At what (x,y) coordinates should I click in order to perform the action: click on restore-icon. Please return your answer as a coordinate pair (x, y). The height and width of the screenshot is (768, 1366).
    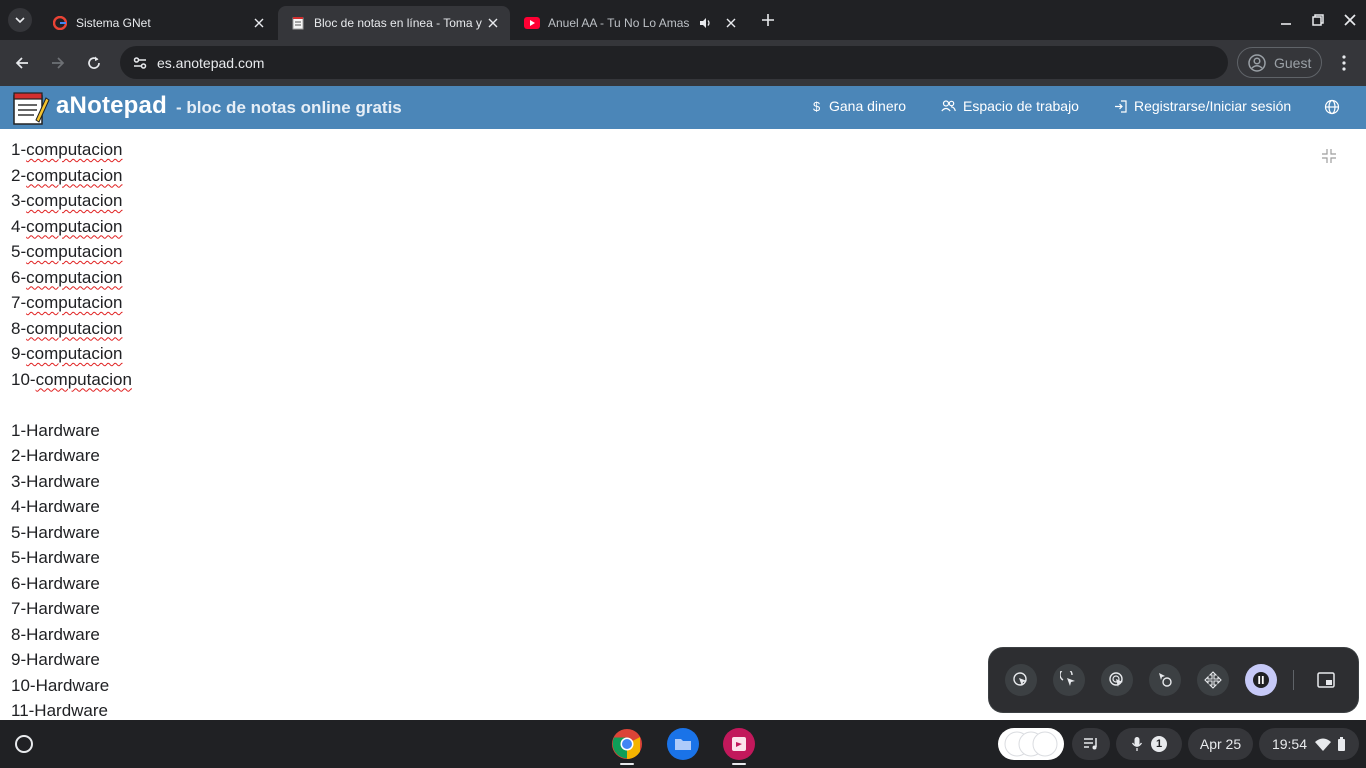
    Looking at the image, I should click on (1318, 20).